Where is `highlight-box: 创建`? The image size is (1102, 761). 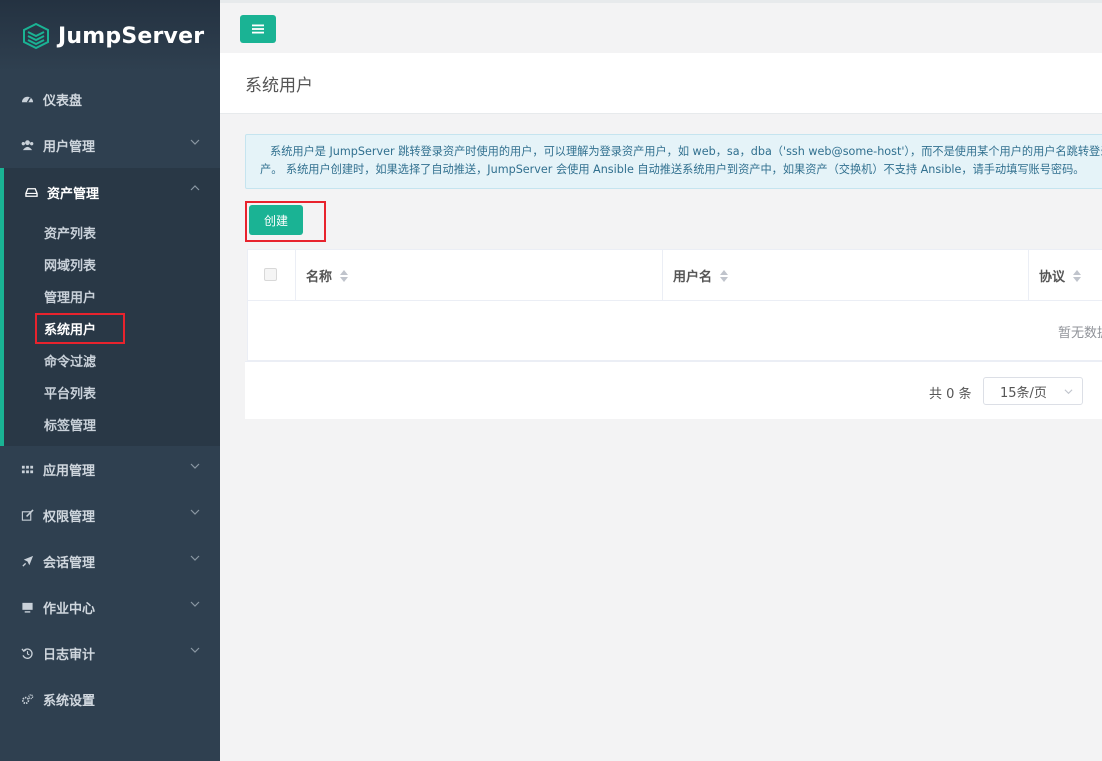
highlight-box: 创建 is located at coordinates (285, 221).